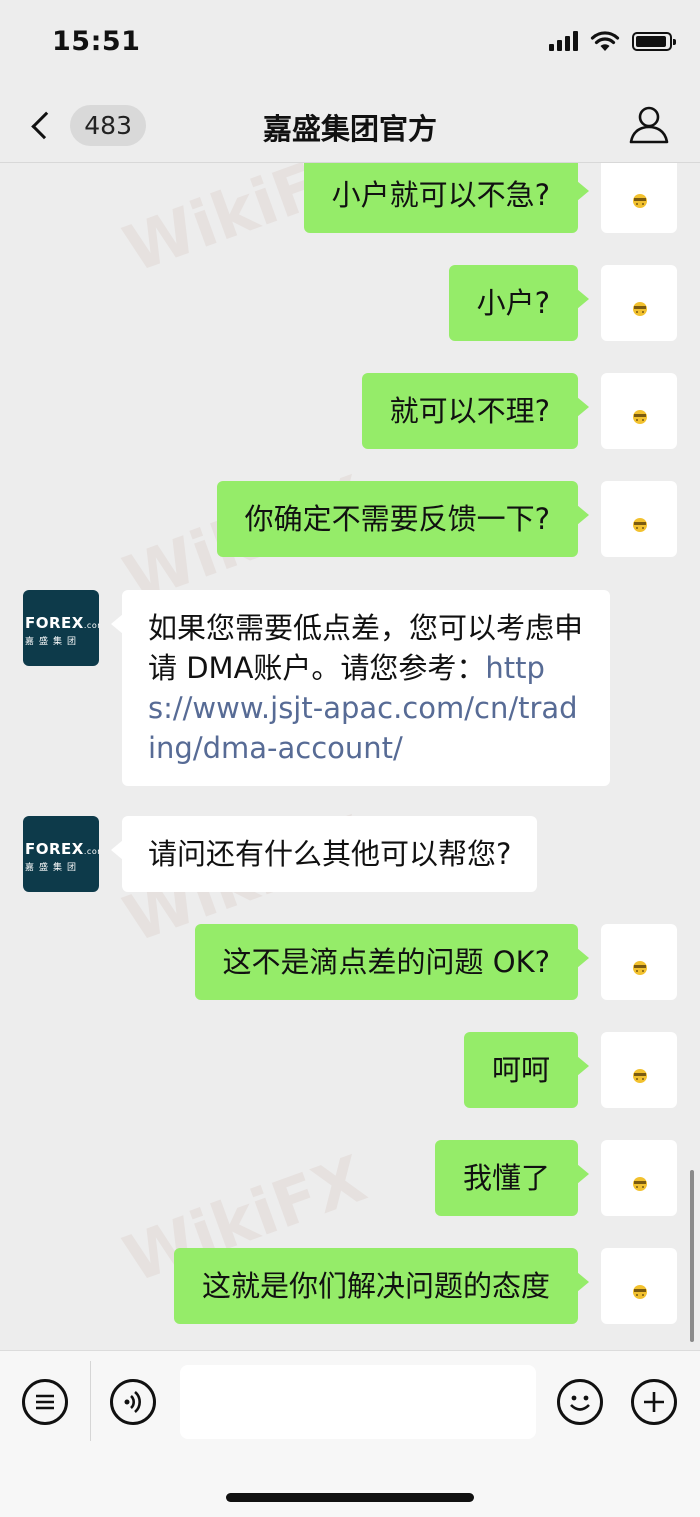 Image resolution: width=700 pixels, height=1517 pixels. Describe the element at coordinates (403, 519) in the screenshot. I see `message-bubble-sent: 你确定不需要反馈一下?` at that location.